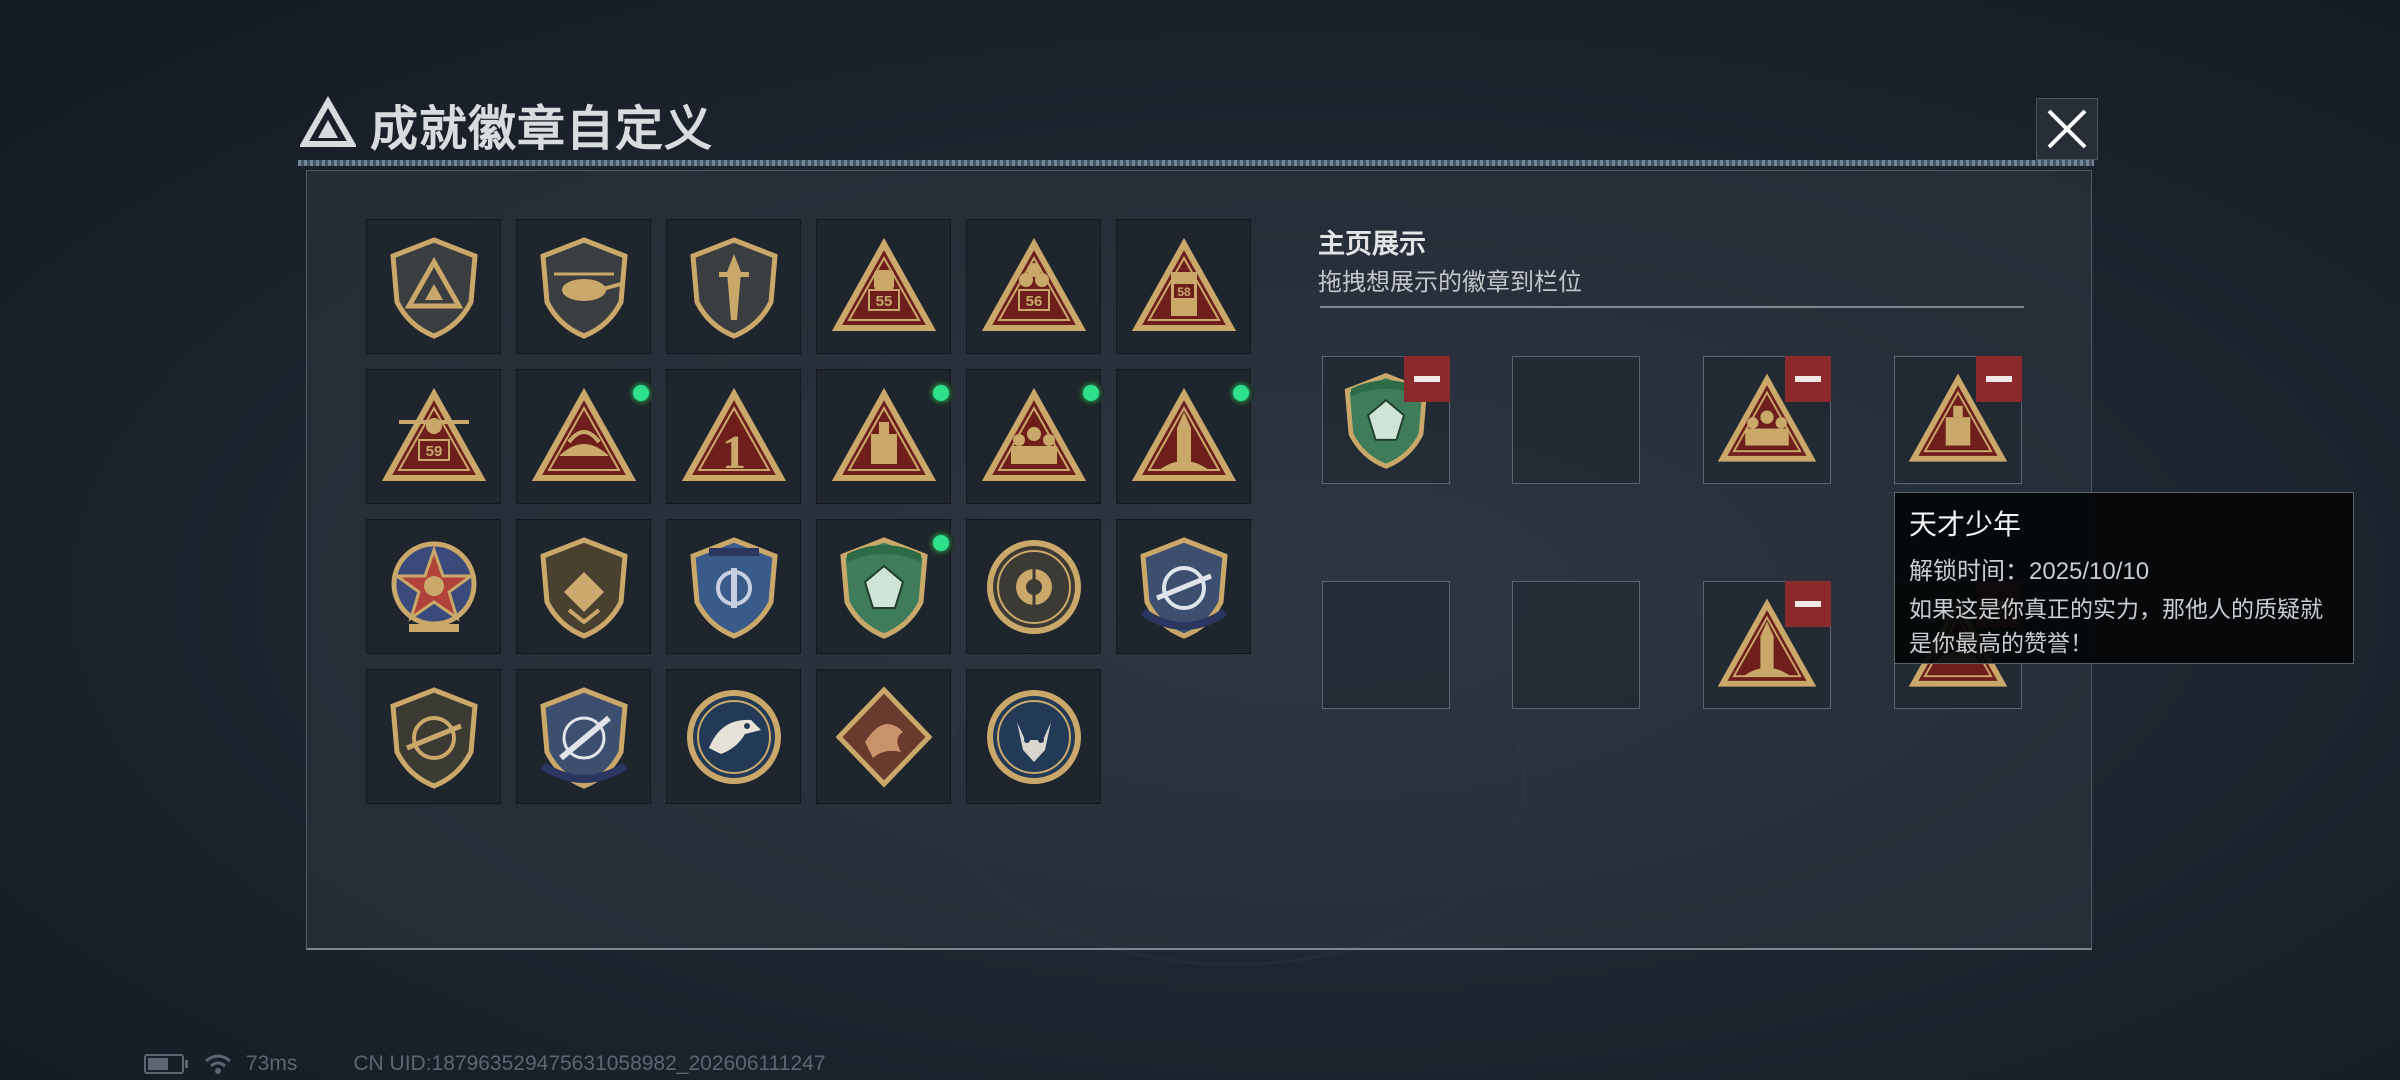  What do you see at coordinates (433, 451) in the screenshot?
I see `svg-text: 59` at bounding box center [433, 451].